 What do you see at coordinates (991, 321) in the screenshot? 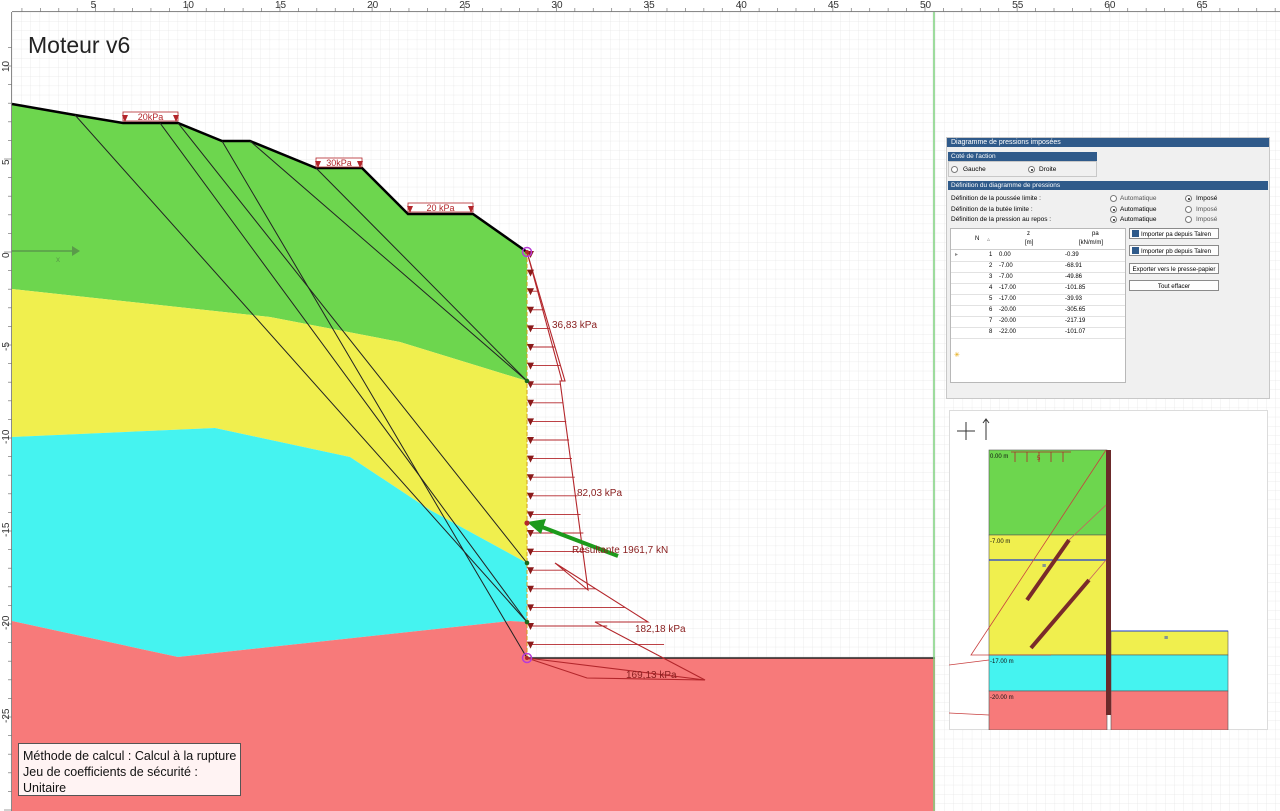
I see `row-n: 7` at bounding box center [991, 321].